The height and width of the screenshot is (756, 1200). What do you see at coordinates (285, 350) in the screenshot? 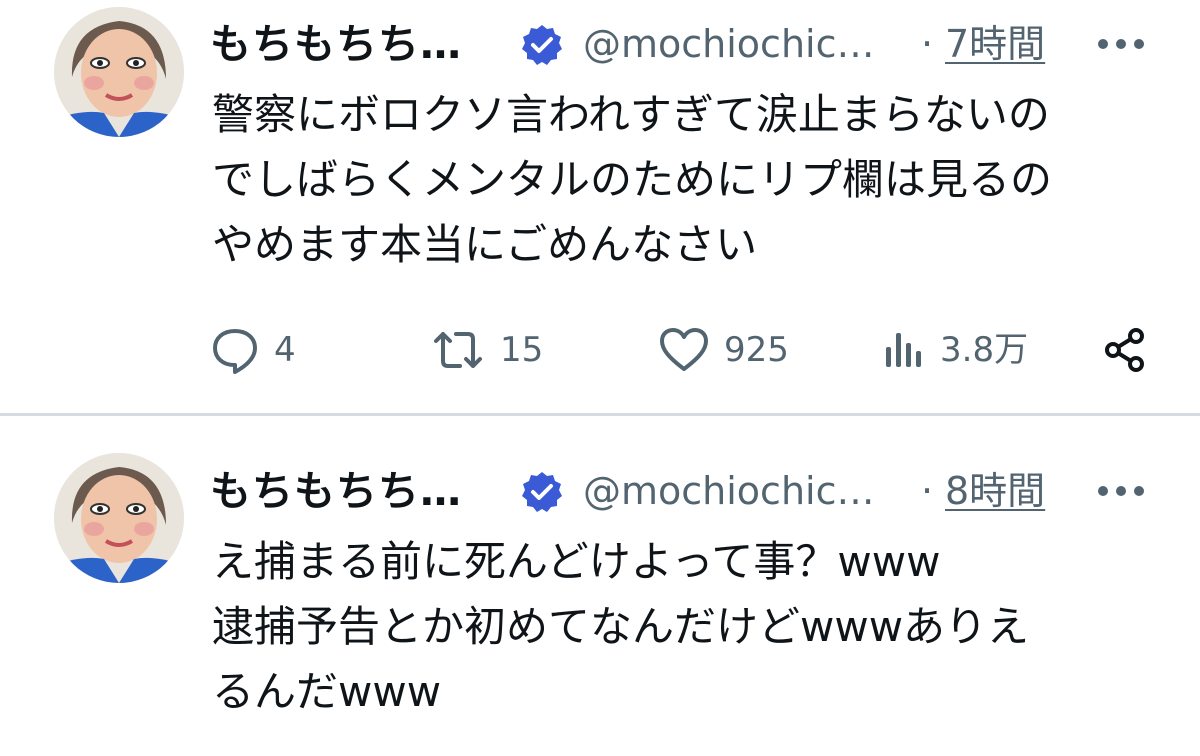
I see `reply-count: 4` at bounding box center [285, 350].